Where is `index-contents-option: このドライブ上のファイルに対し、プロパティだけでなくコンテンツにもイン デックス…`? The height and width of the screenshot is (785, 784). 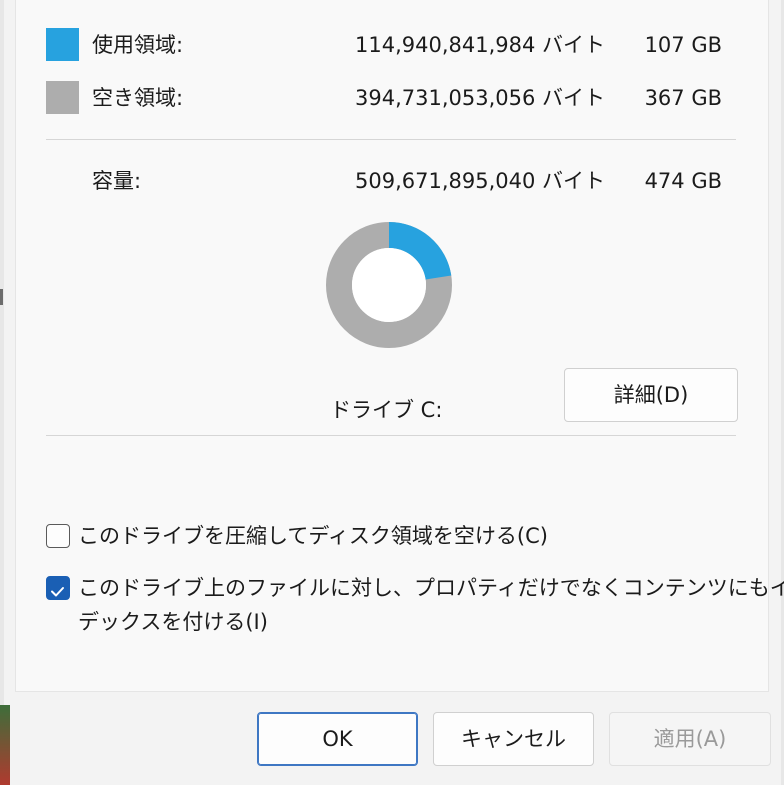 index-contents-option: このドライブ上のファイルに対し、プロパティだけでなくコンテンツにもイン デックス… is located at coordinates (415, 606).